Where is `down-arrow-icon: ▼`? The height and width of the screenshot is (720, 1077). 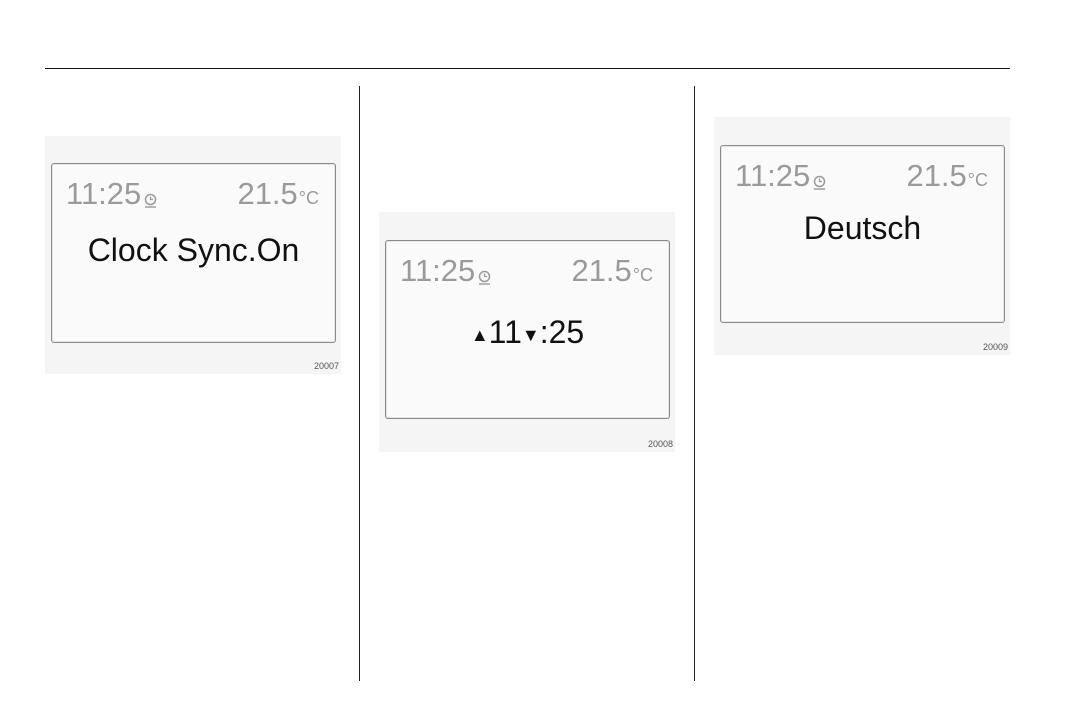 down-arrow-icon: ▼ is located at coordinates (530, 335).